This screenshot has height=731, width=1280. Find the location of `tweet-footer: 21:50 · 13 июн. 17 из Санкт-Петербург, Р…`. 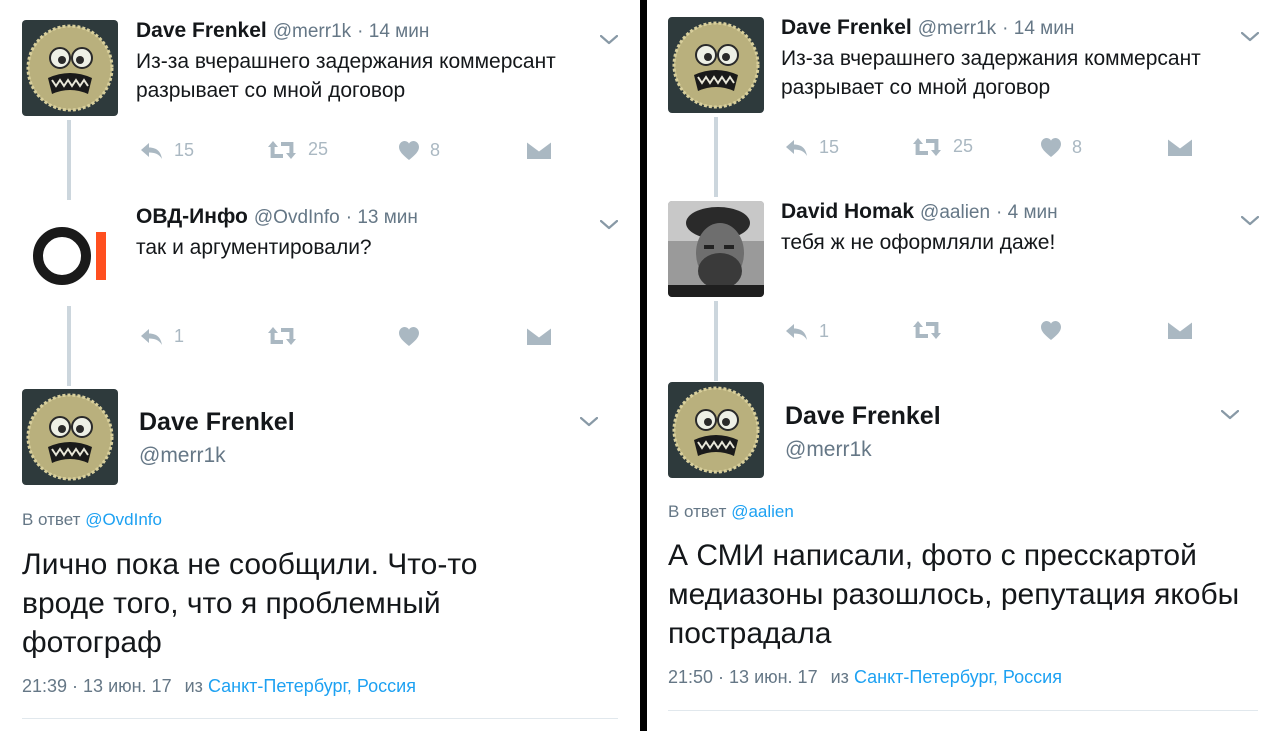

tweet-footer: 21:50 · 13 июн. 17 из Санкт-Петербург, Р… is located at coordinates (865, 677).